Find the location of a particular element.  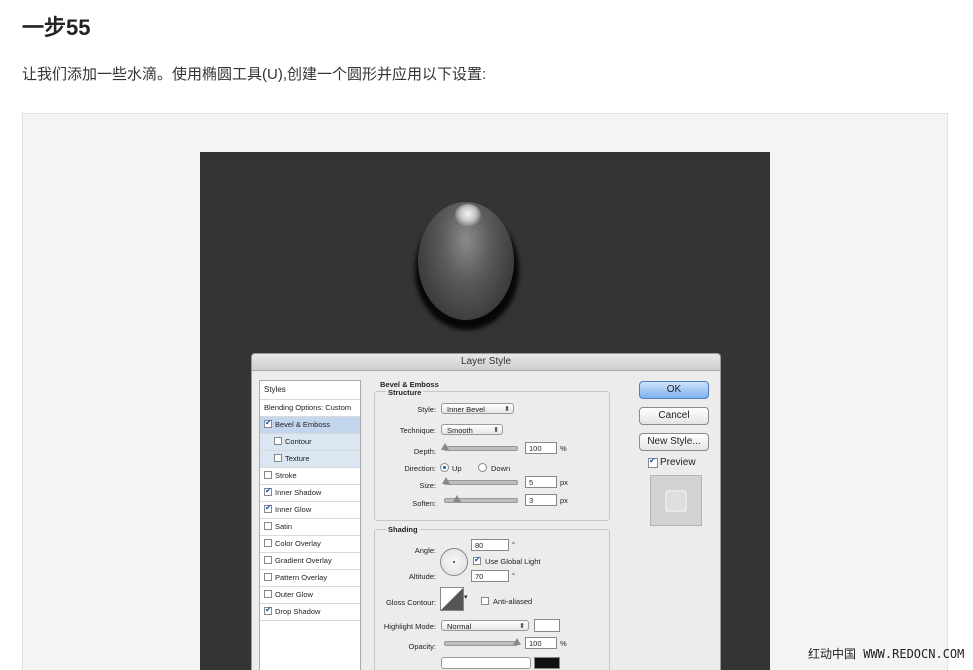

style-label: Style: is located at coordinates (426, 409).